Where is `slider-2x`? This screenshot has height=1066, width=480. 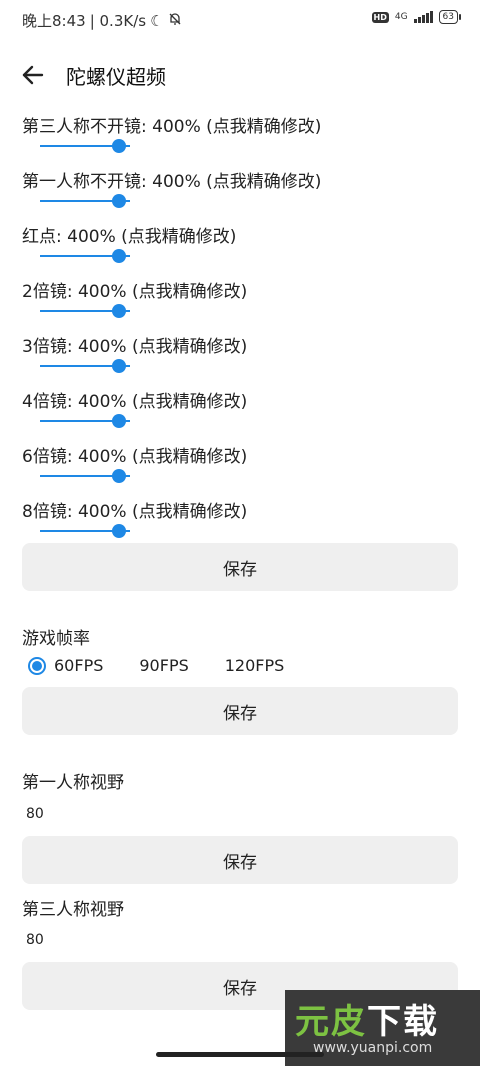
slider-2x is located at coordinates (85, 311).